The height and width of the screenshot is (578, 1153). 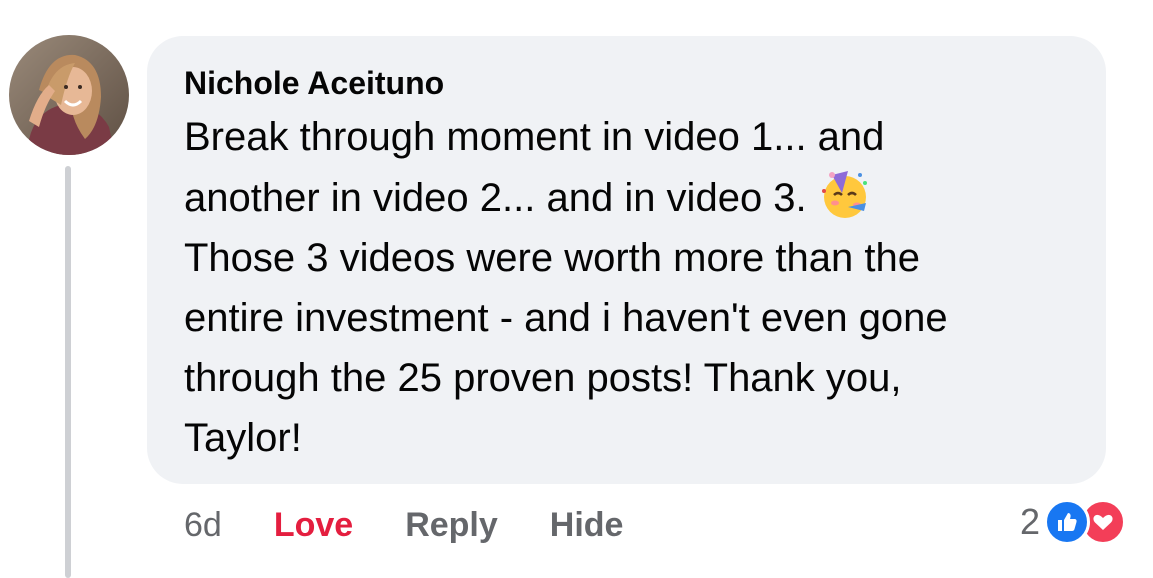 I want to click on comment-author-name: Nichole Aceituno, so click(x=314, y=83).